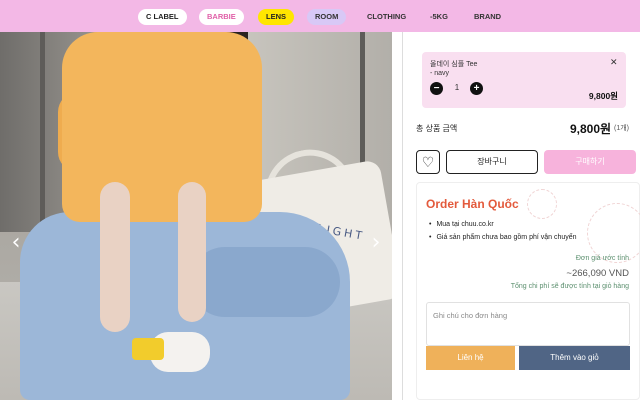  What do you see at coordinates (440, 73) in the screenshot?
I see `cart-item-option: - navy` at bounding box center [440, 73].